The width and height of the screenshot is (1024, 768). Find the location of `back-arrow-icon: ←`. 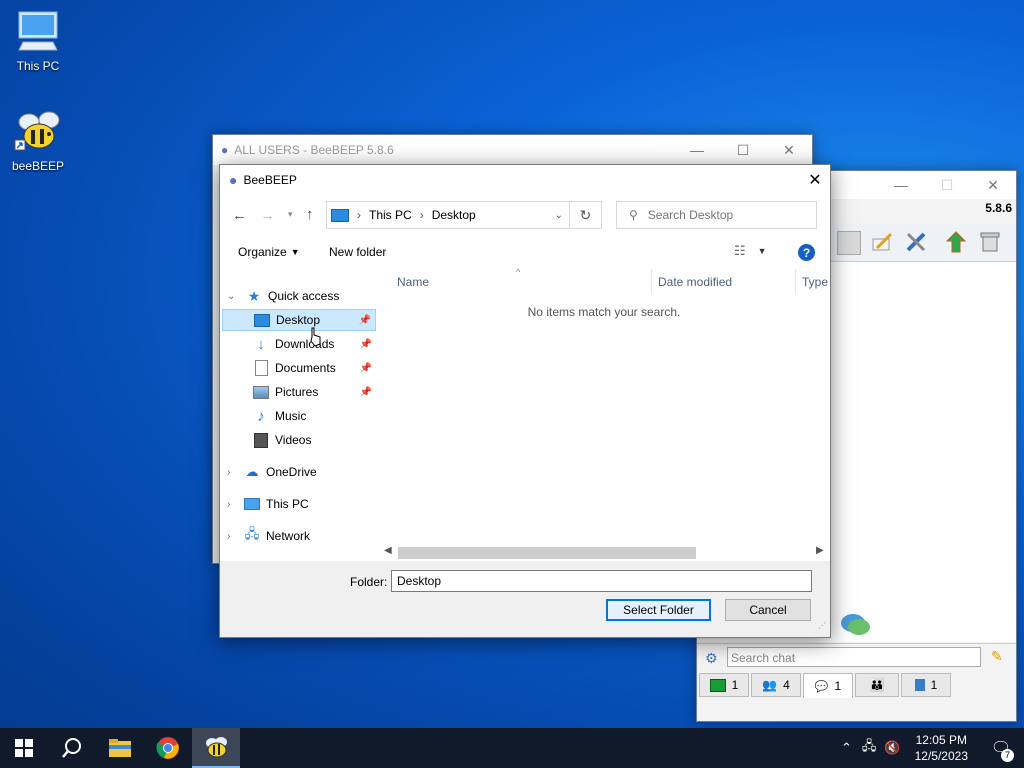

back-arrow-icon: ← is located at coordinates (239, 215).